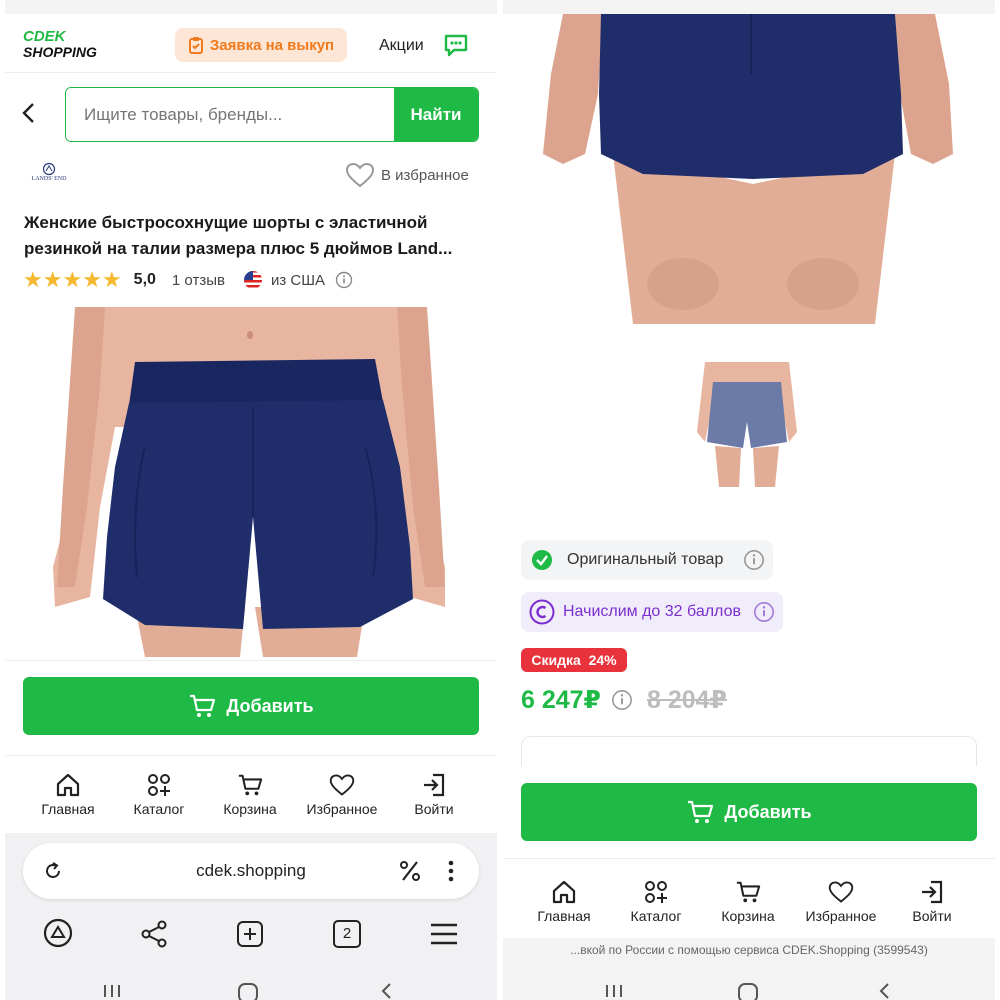 Image resolution: width=1000 pixels, height=1000 pixels. What do you see at coordinates (154, 934) in the screenshot?
I see `share-icon` at bounding box center [154, 934].